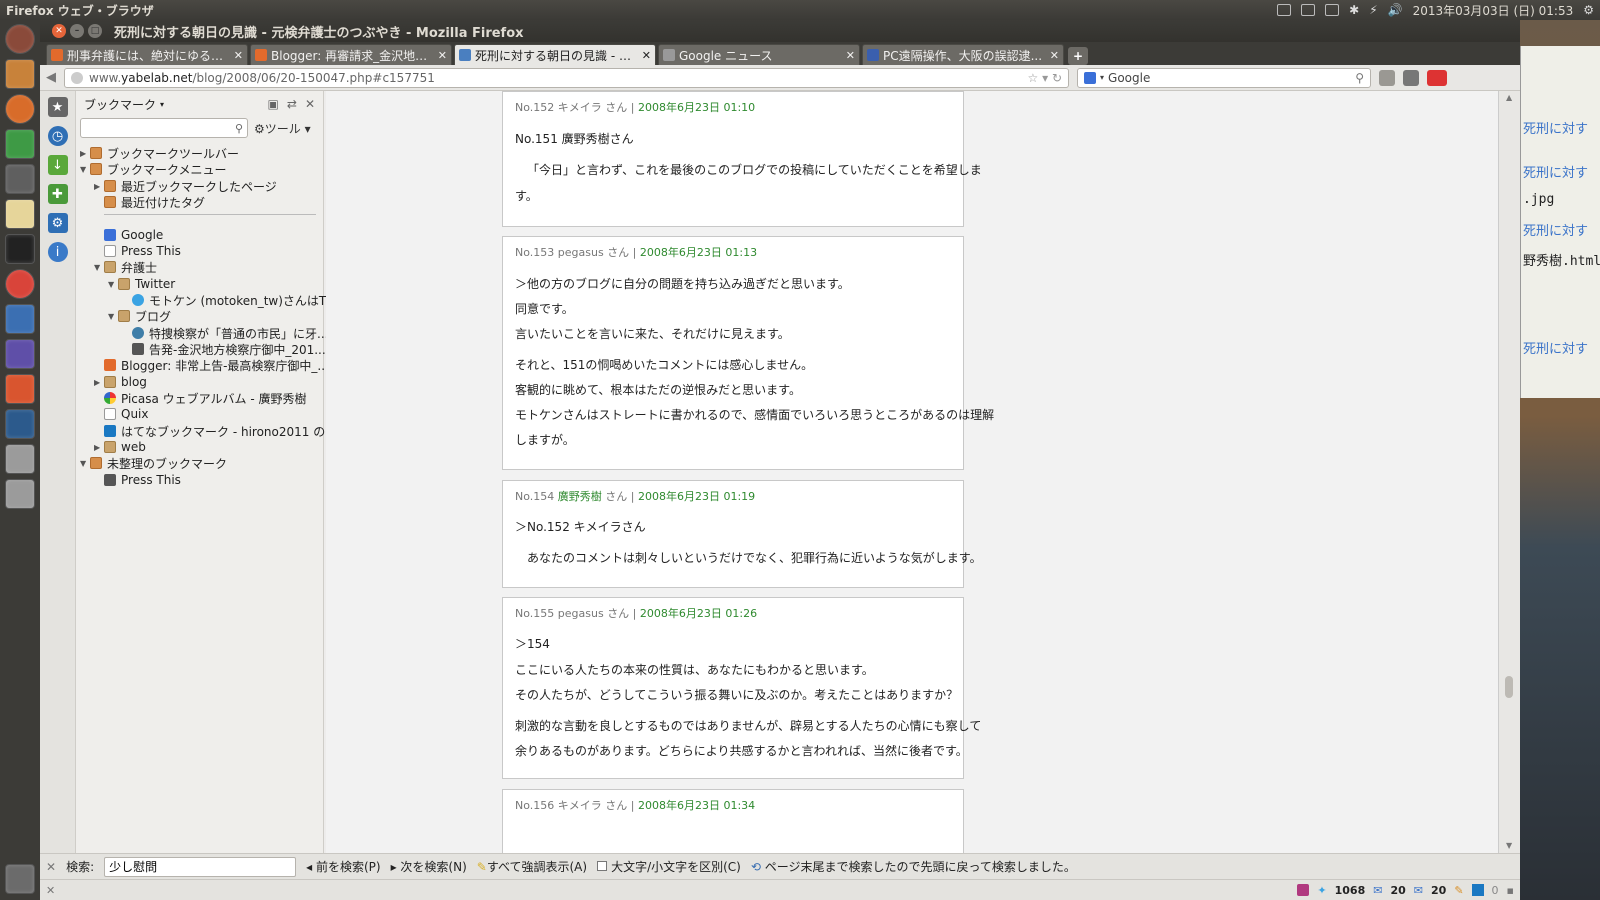  Describe the element at coordinates (51, 867) in the screenshot. I see `close-findbar-icon: ✕` at that location.